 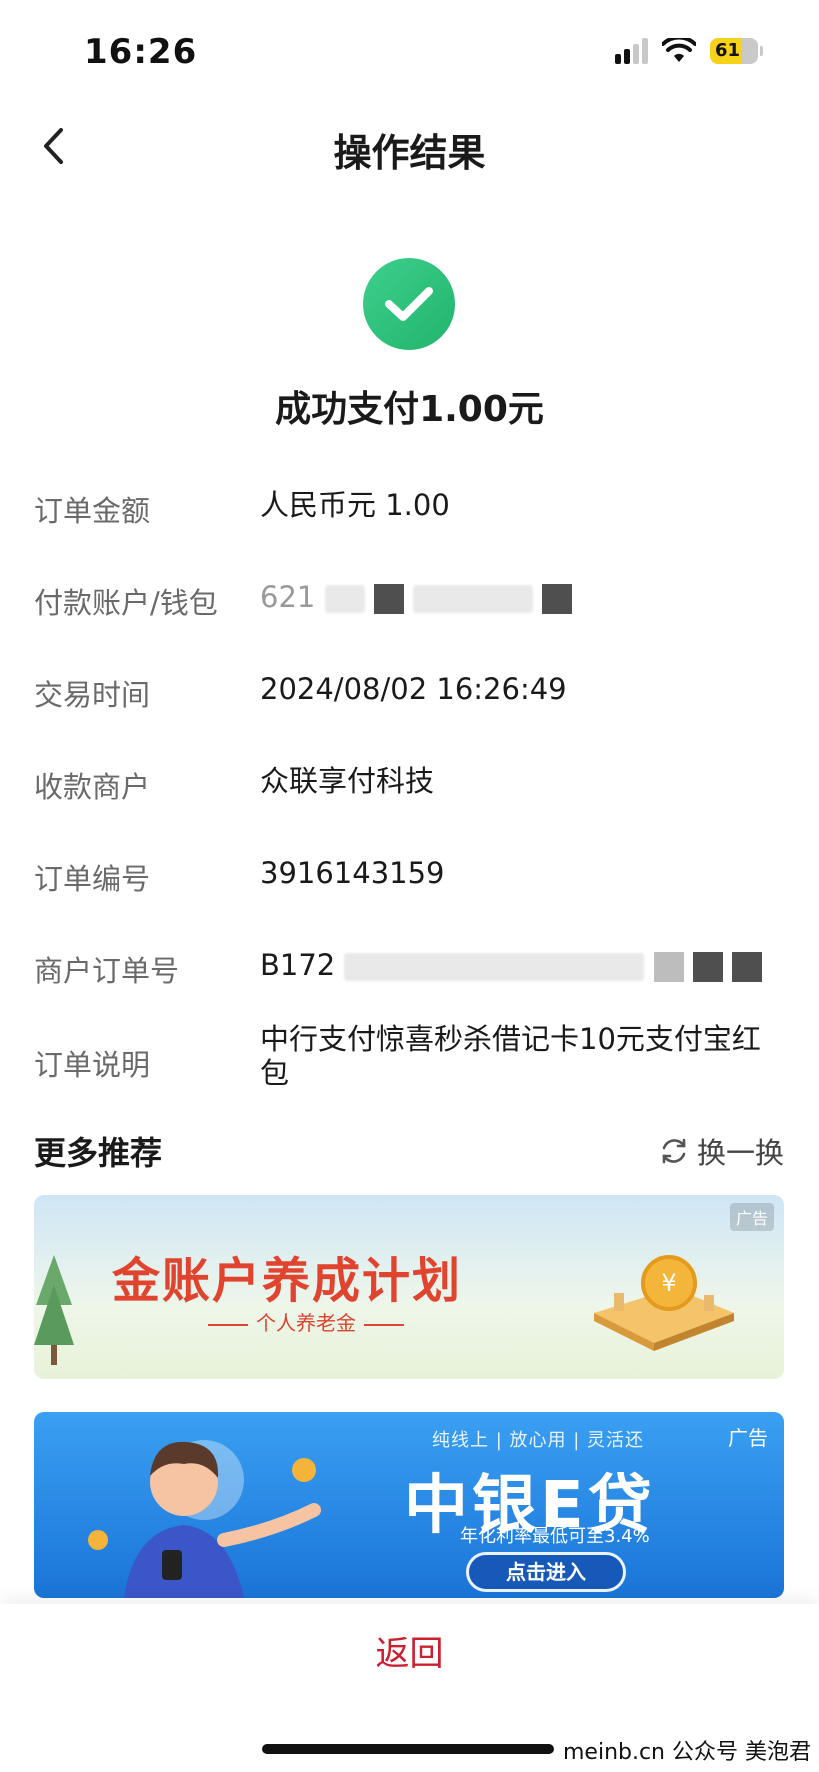 What do you see at coordinates (92, 695) in the screenshot?
I see `detail-label: 交易时间` at bounding box center [92, 695].